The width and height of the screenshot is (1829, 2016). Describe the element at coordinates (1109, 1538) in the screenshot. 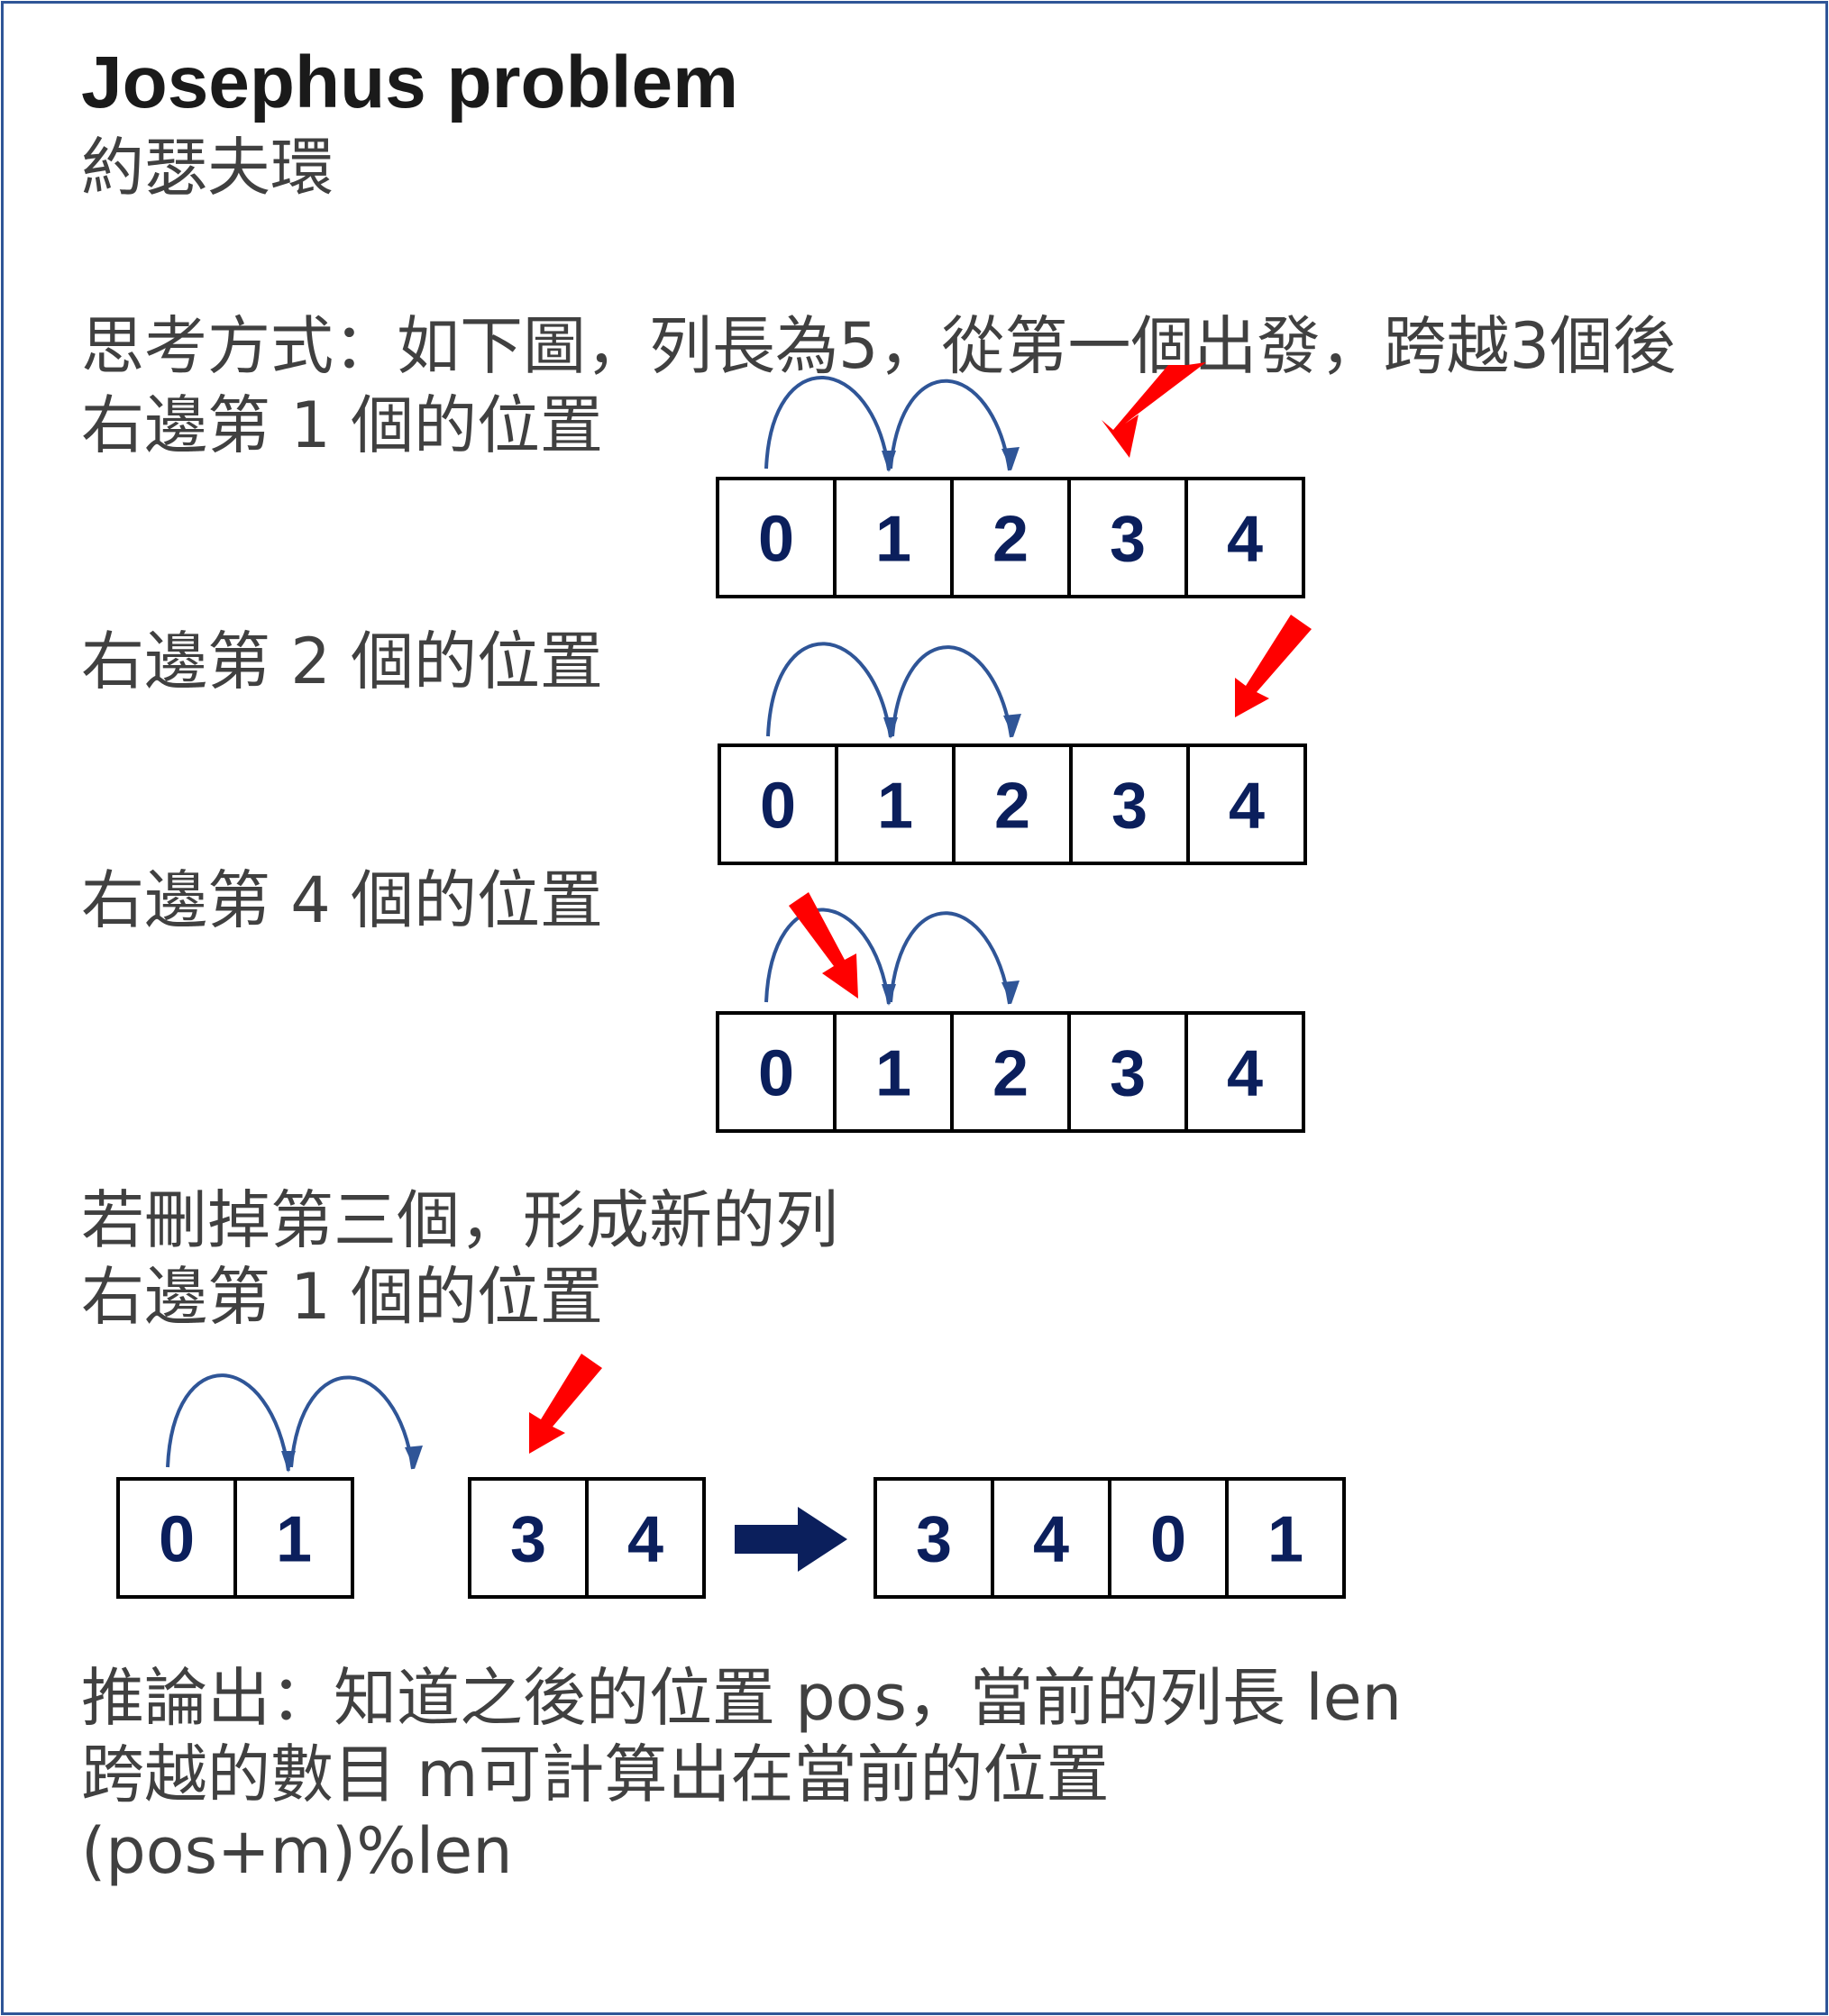

I see `result-cell-group: 3 4 0 1` at that location.